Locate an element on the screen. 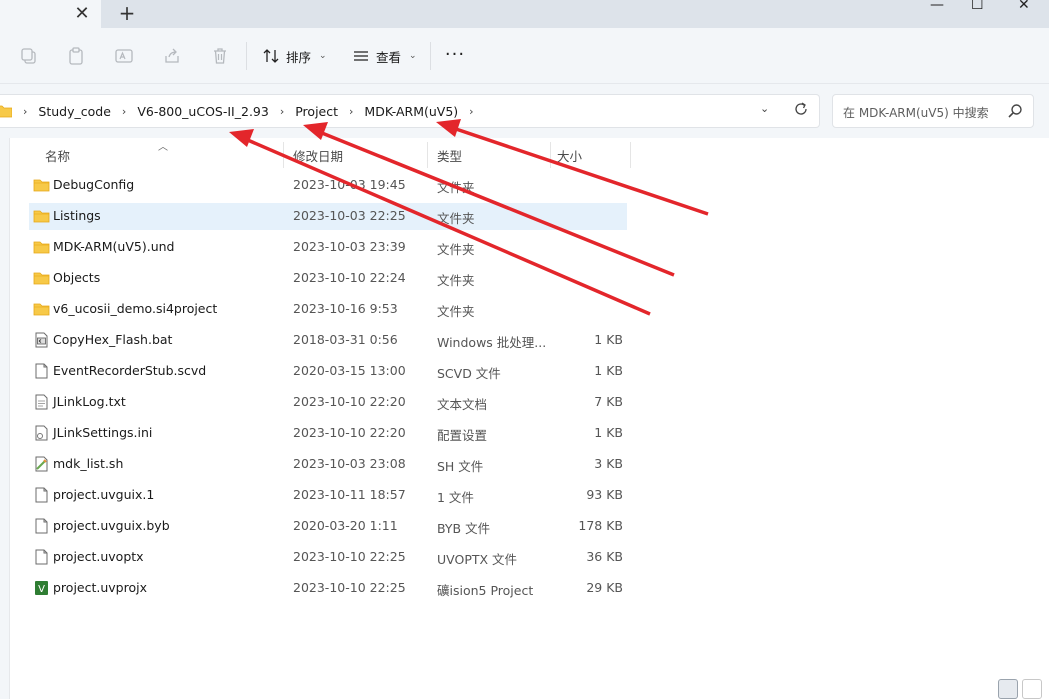 Image resolution: width=1049 pixels, height=699 pixels. file-date: 2020-03-15 13:00 is located at coordinates (349, 370).